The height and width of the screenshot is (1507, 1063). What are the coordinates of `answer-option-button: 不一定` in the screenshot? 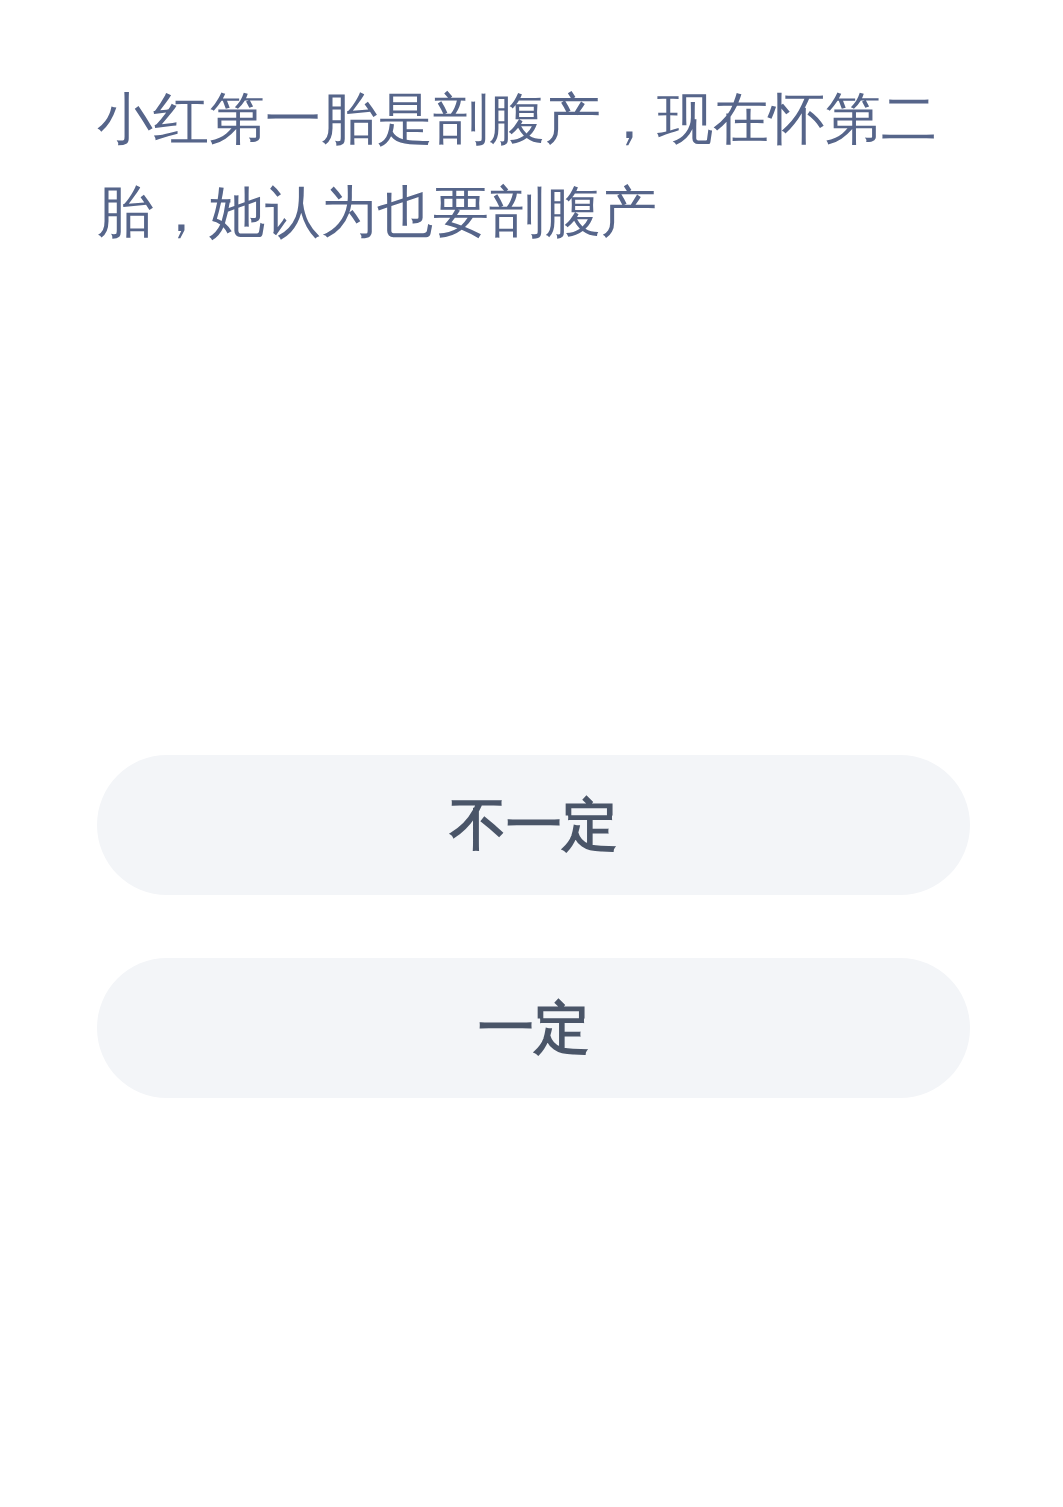 It's located at (533, 825).